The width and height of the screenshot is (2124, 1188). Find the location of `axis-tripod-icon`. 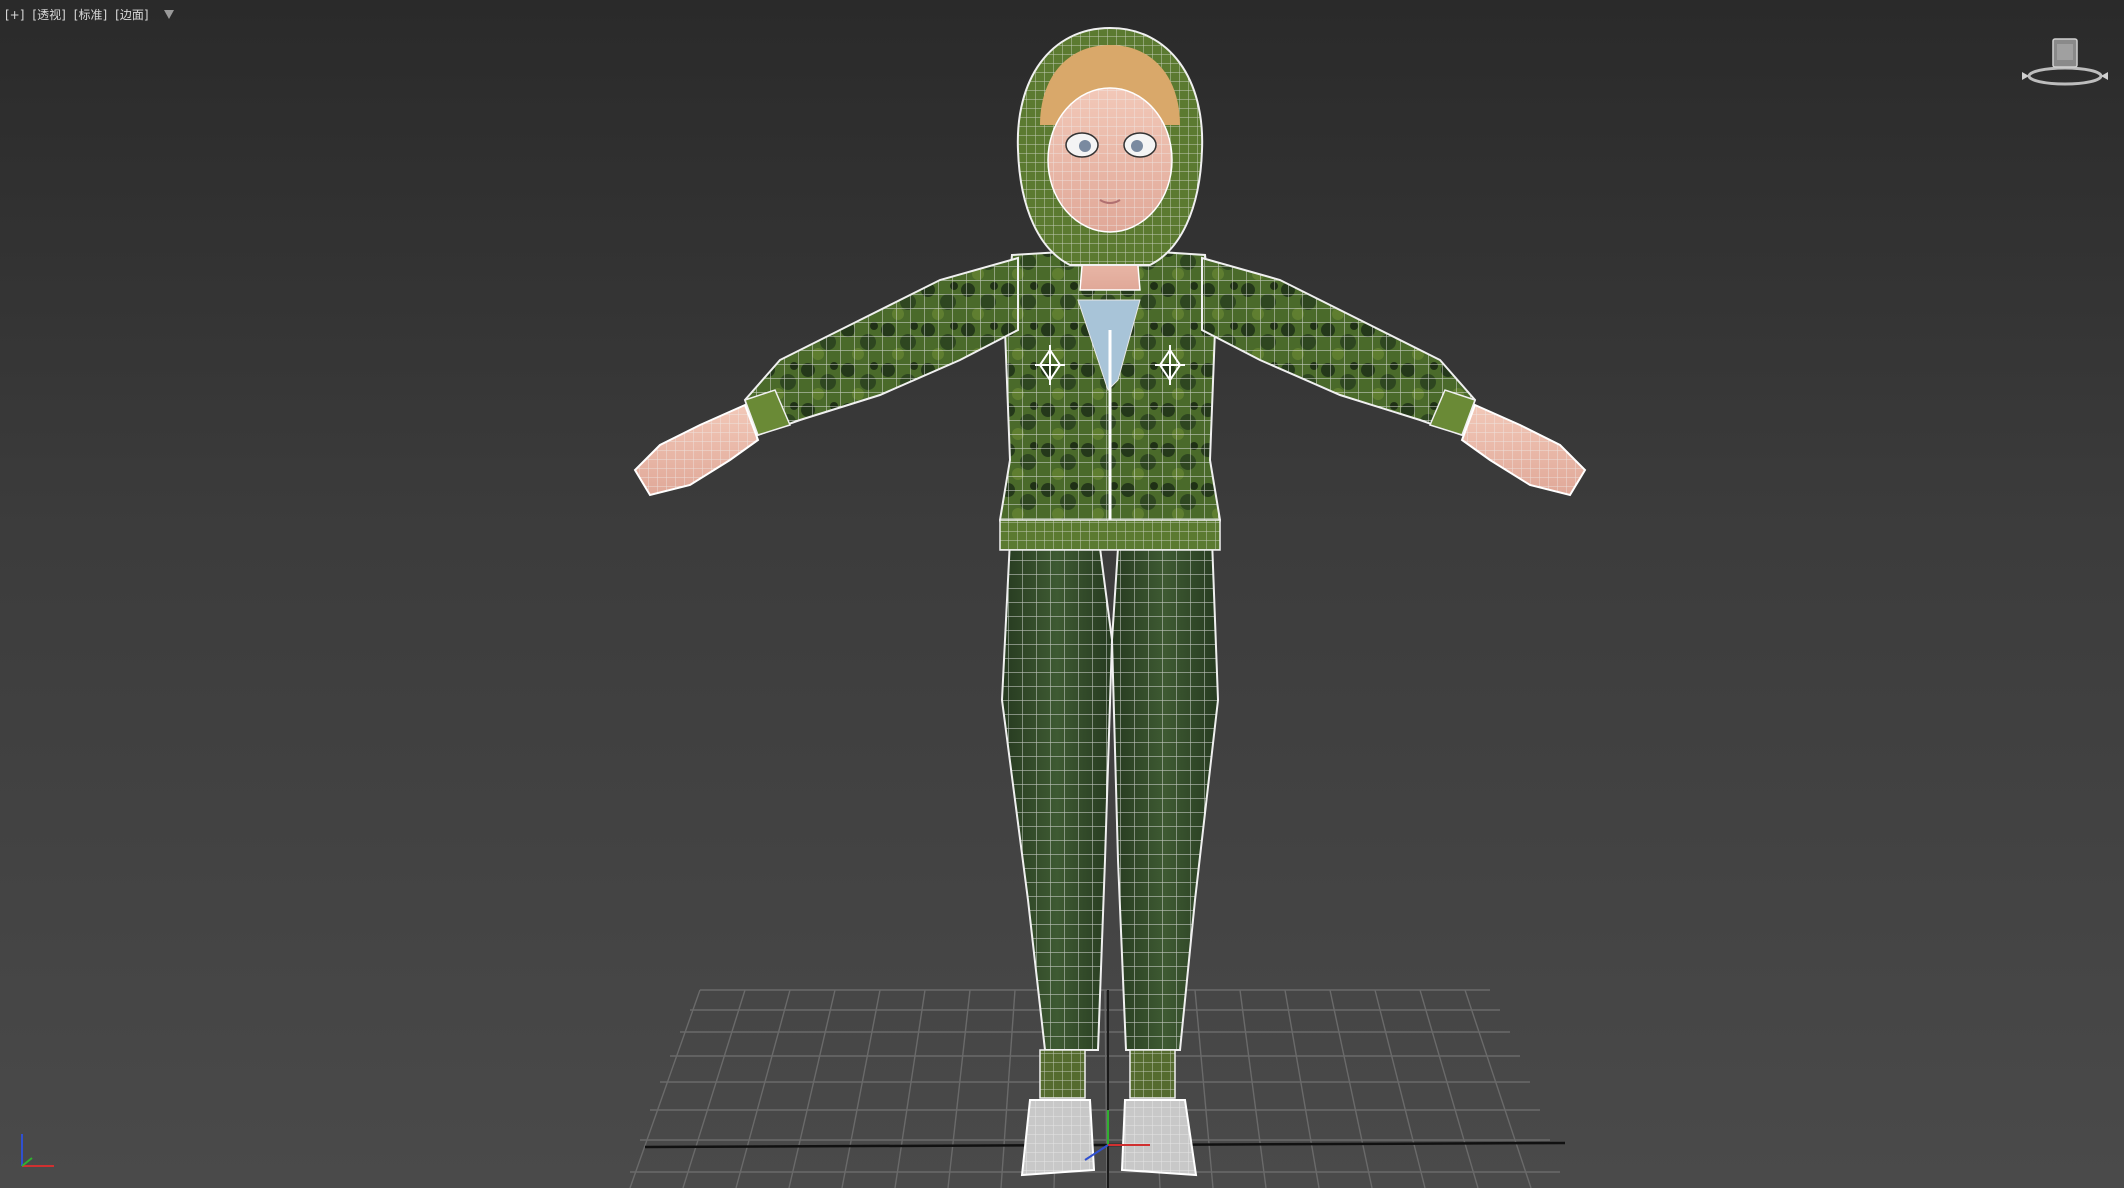

axis-tripod-icon is located at coordinates (37, 1150).